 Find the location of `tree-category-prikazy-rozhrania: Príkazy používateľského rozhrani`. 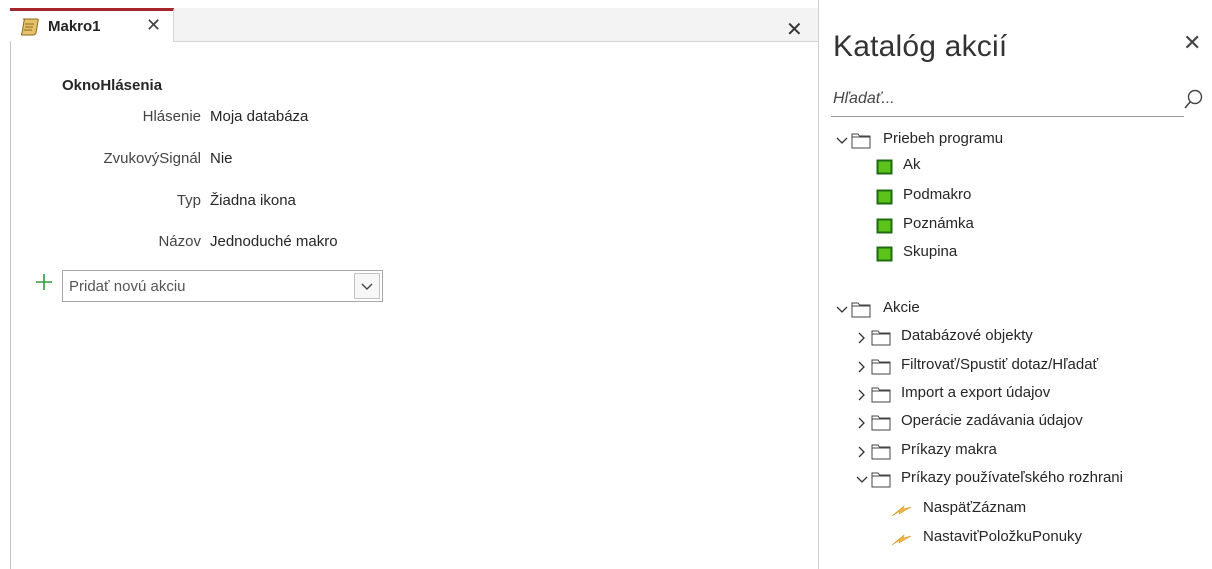

tree-category-prikazy-rozhrania: Príkazy používateľského rozhrani is located at coordinates (1033, 480).